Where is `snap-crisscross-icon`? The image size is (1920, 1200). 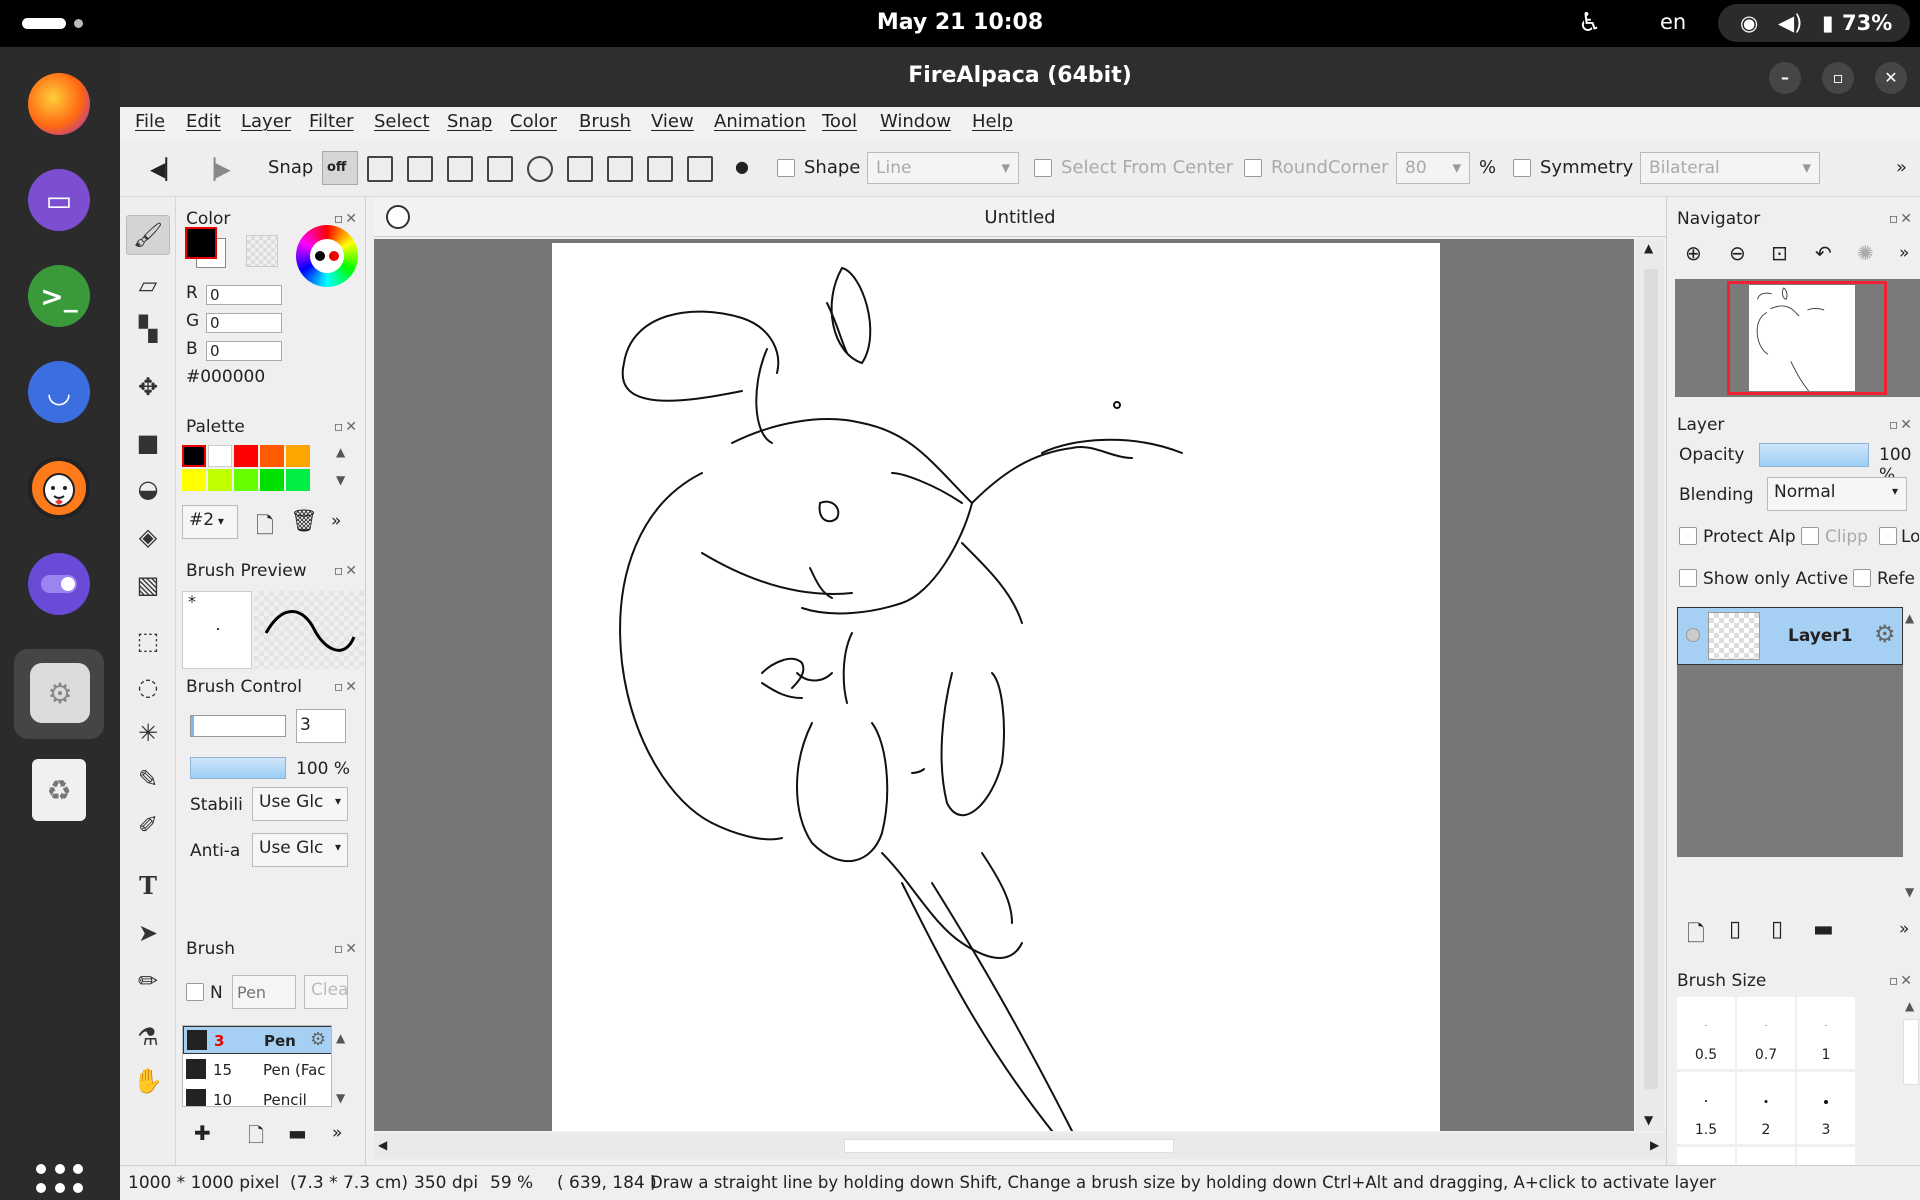
snap-crisscross-icon is located at coordinates (420, 169).